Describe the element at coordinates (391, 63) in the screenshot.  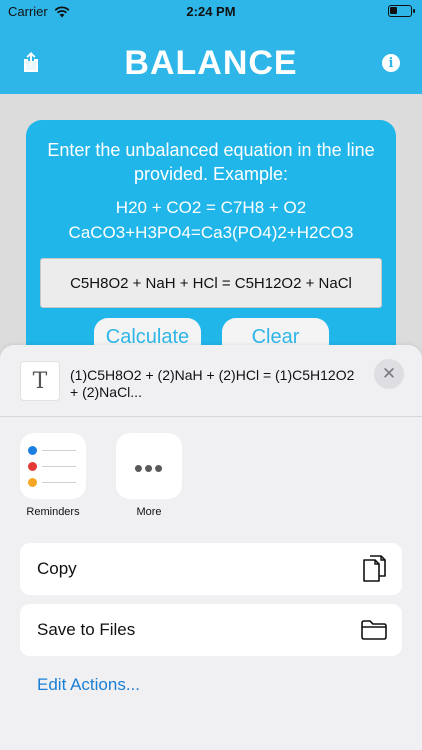
I see `info-icon: i` at that location.